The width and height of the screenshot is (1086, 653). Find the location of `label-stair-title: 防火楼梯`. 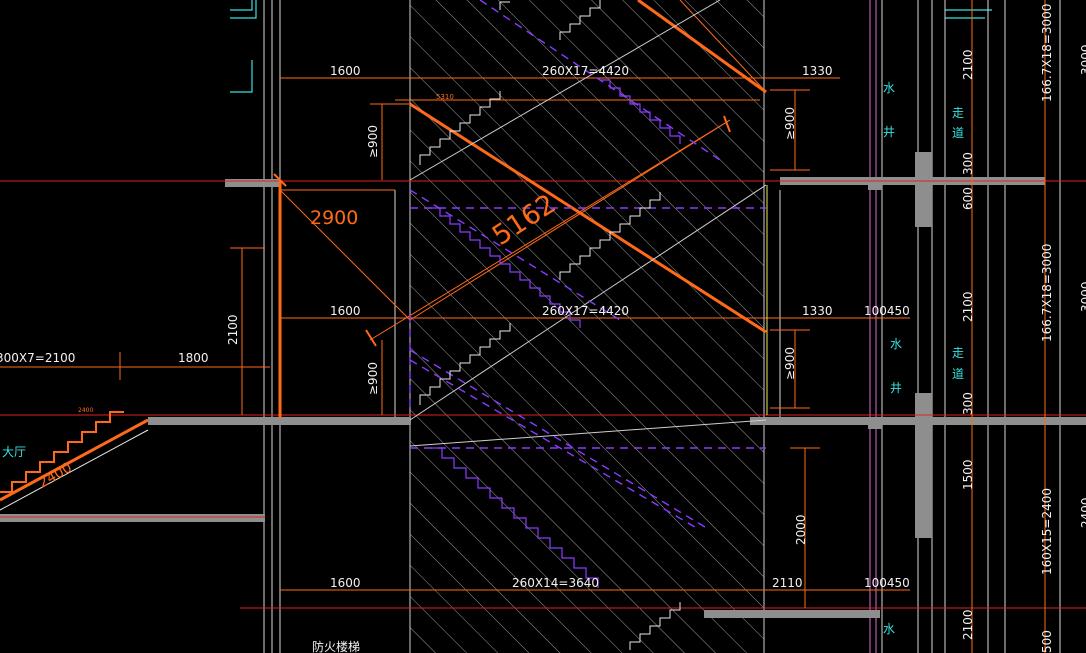

label-stair-title: 防火楼梯 is located at coordinates (336, 646).